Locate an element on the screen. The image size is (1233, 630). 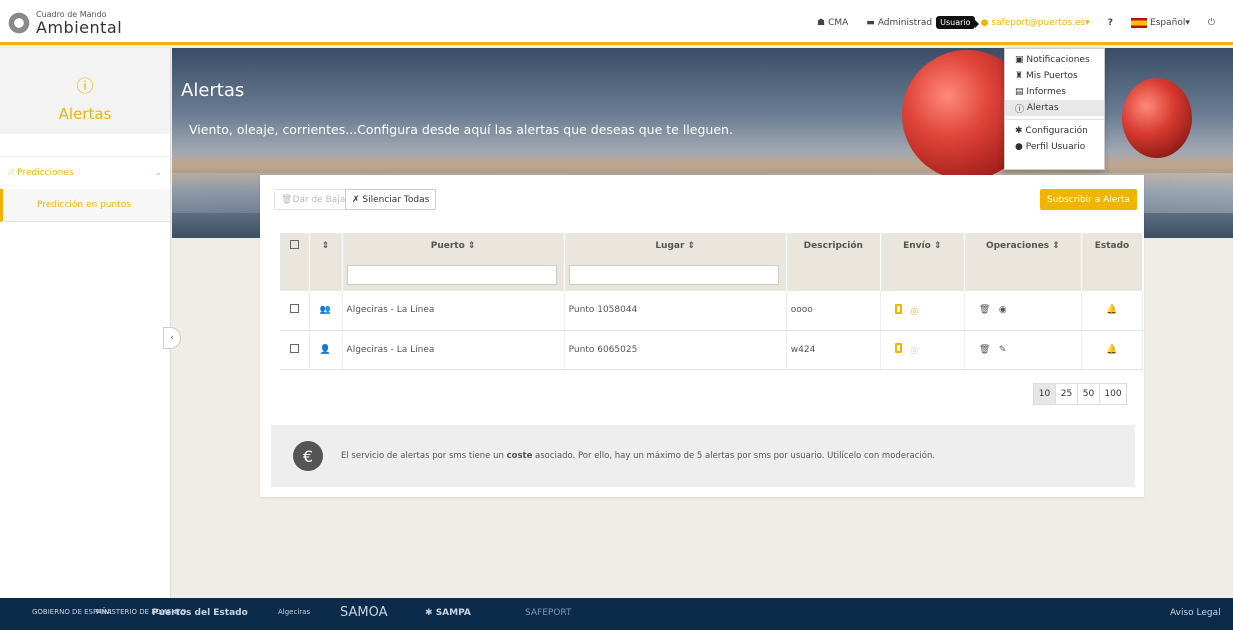
wand-icon: ⟋ is located at coordinates (13, 173).